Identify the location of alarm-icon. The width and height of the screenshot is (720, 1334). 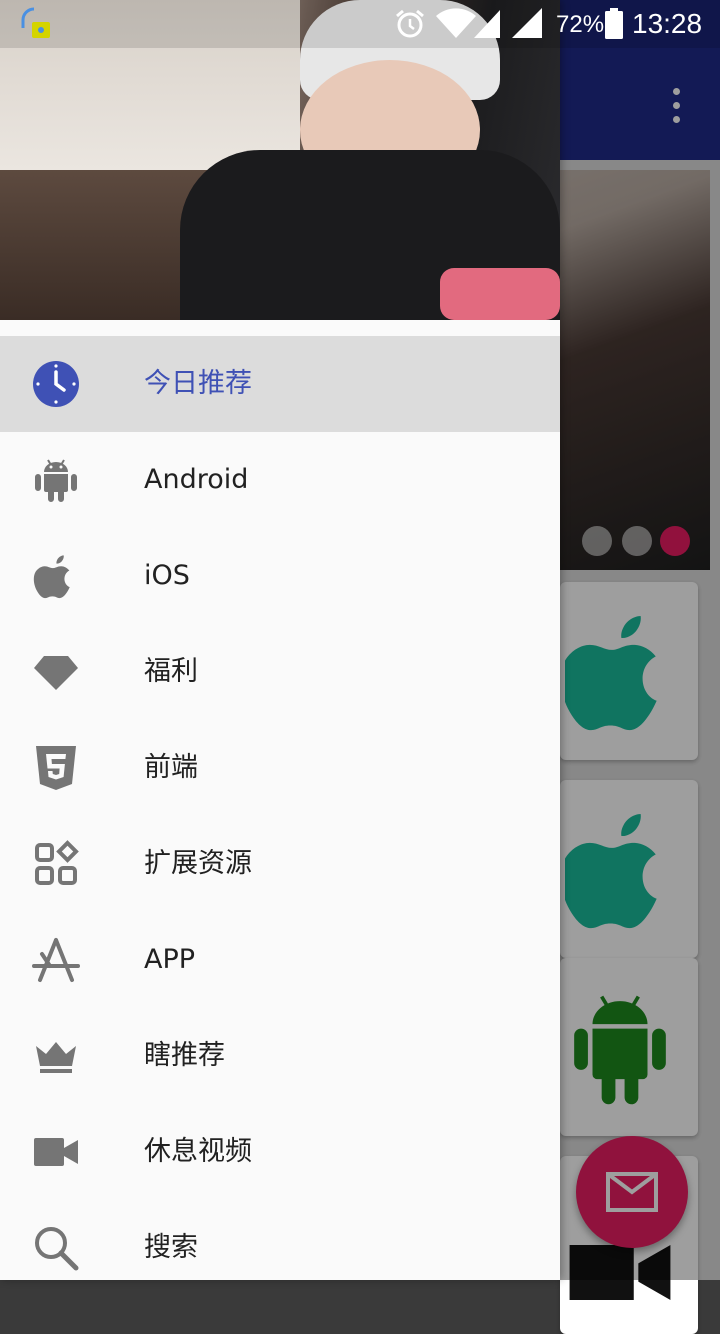
(410, 23).